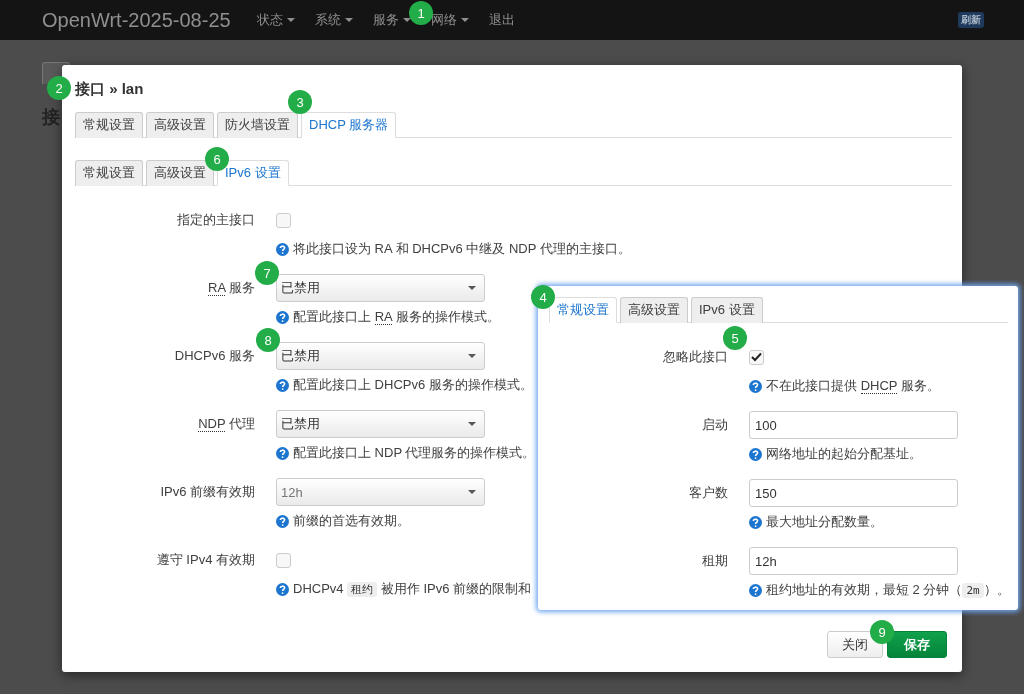 The height and width of the screenshot is (694, 1024). I want to click on help-text: 配置此接口上 NDP 代理服务的操作模式。, so click(414, 453).